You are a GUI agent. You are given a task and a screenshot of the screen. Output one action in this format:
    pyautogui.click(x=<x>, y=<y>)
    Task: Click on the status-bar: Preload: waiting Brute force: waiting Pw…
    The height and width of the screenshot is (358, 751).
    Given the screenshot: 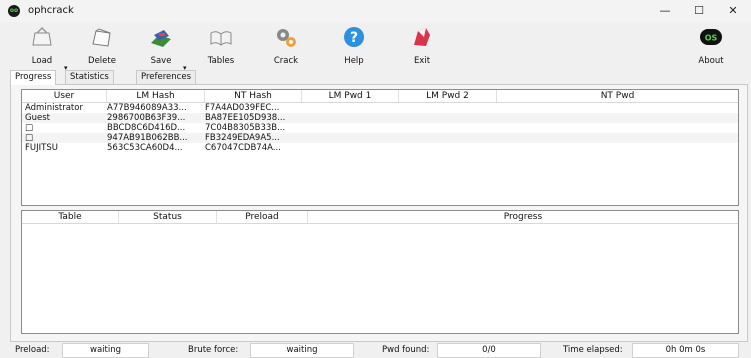 What is the action you would take?
    pyautogui.click(x=375, y=349)
    